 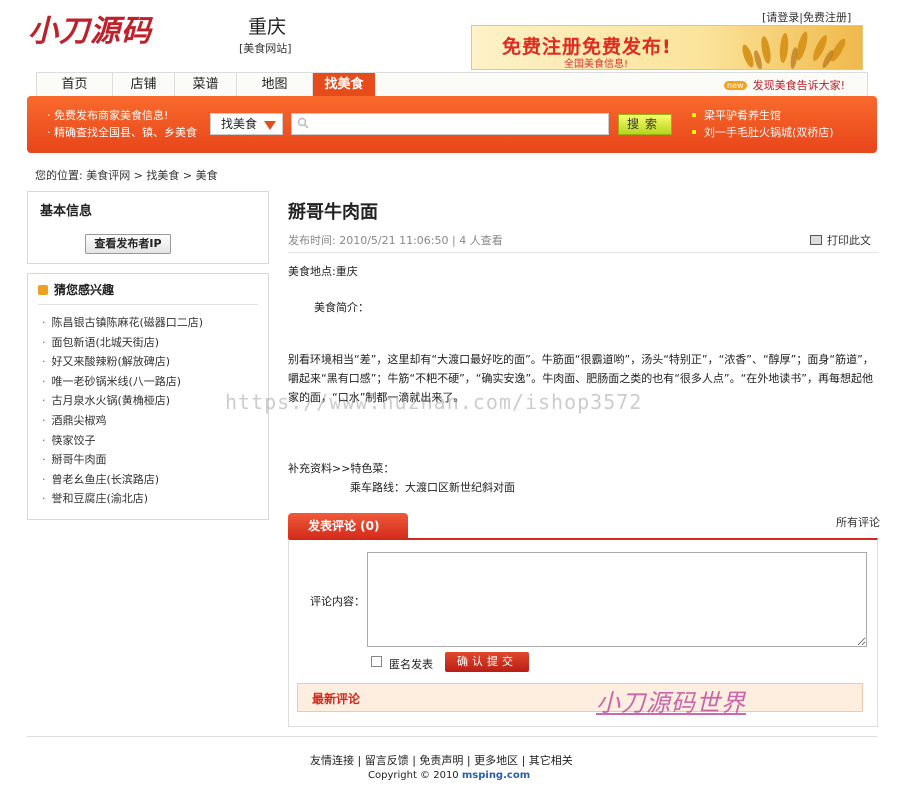 What do you see at coordinates (742, 115) in the screenshot?
I see `featured-link-1-label: 梁平驴肴养生馆` at bounding box center [742, 115].